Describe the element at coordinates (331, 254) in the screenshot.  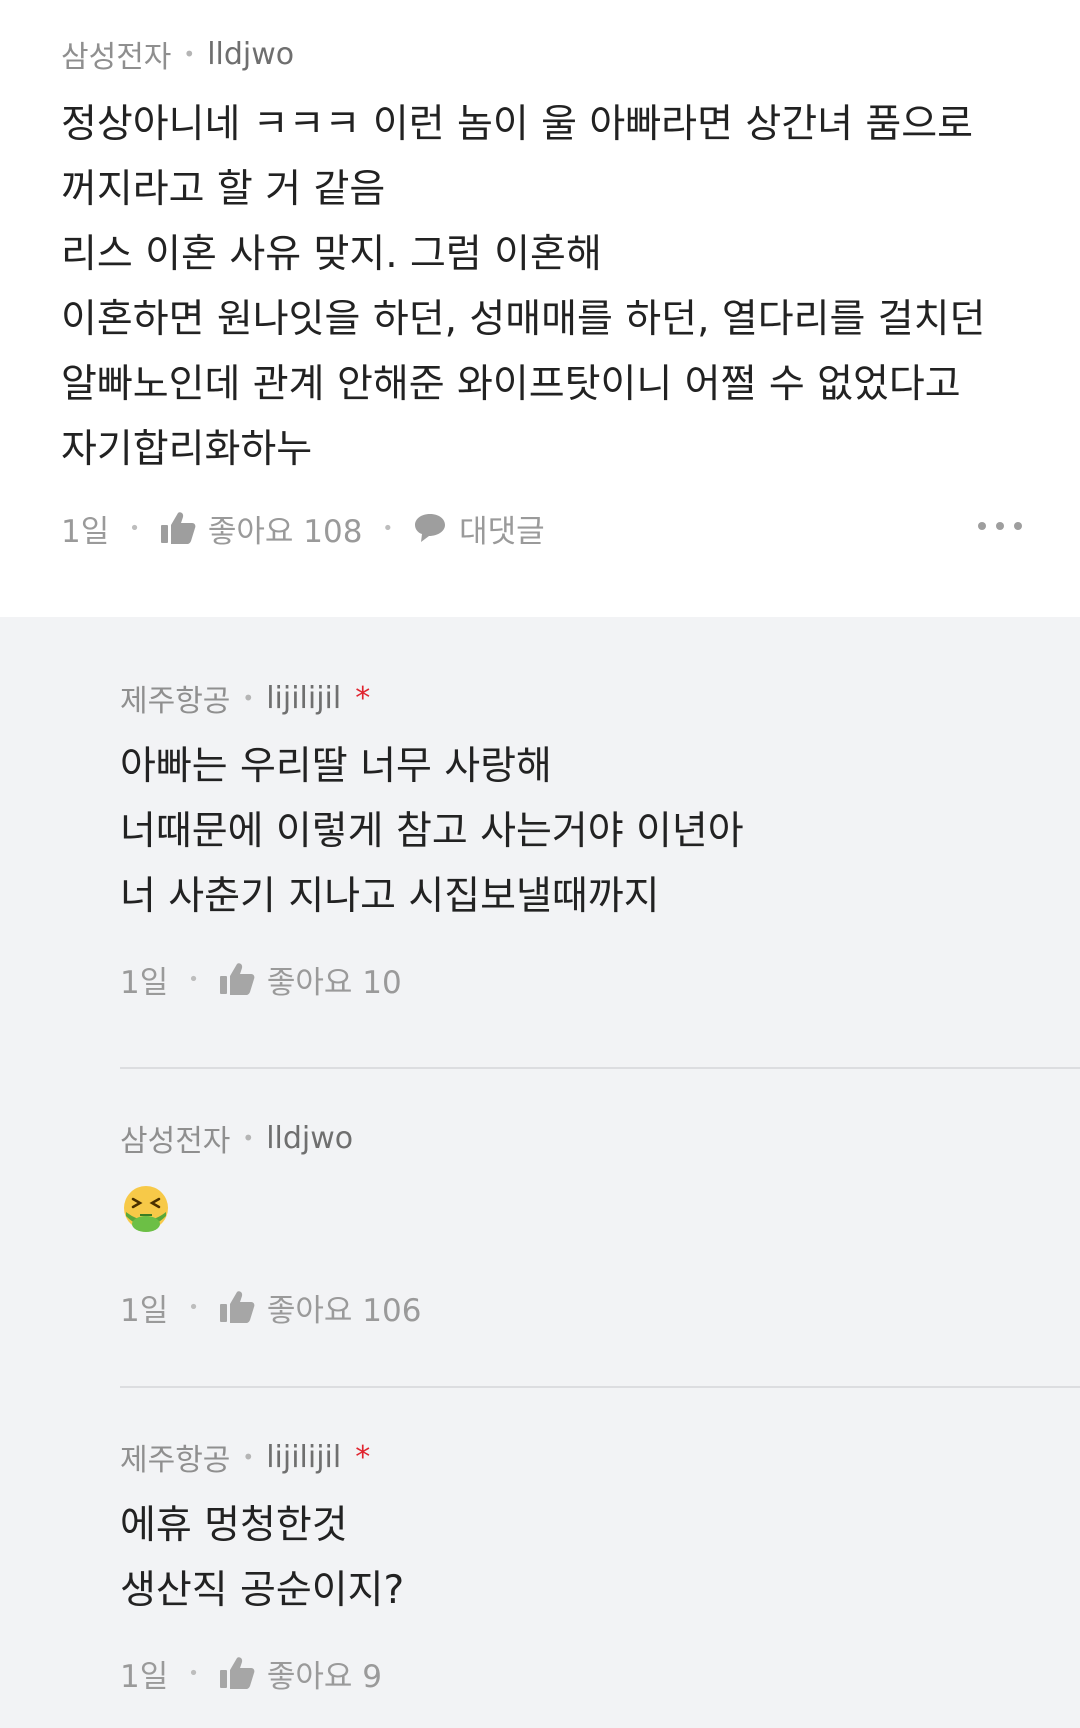
I see `comment-line: 리스 이혼 사유 맞지. 그럼 이혼해` at that location.